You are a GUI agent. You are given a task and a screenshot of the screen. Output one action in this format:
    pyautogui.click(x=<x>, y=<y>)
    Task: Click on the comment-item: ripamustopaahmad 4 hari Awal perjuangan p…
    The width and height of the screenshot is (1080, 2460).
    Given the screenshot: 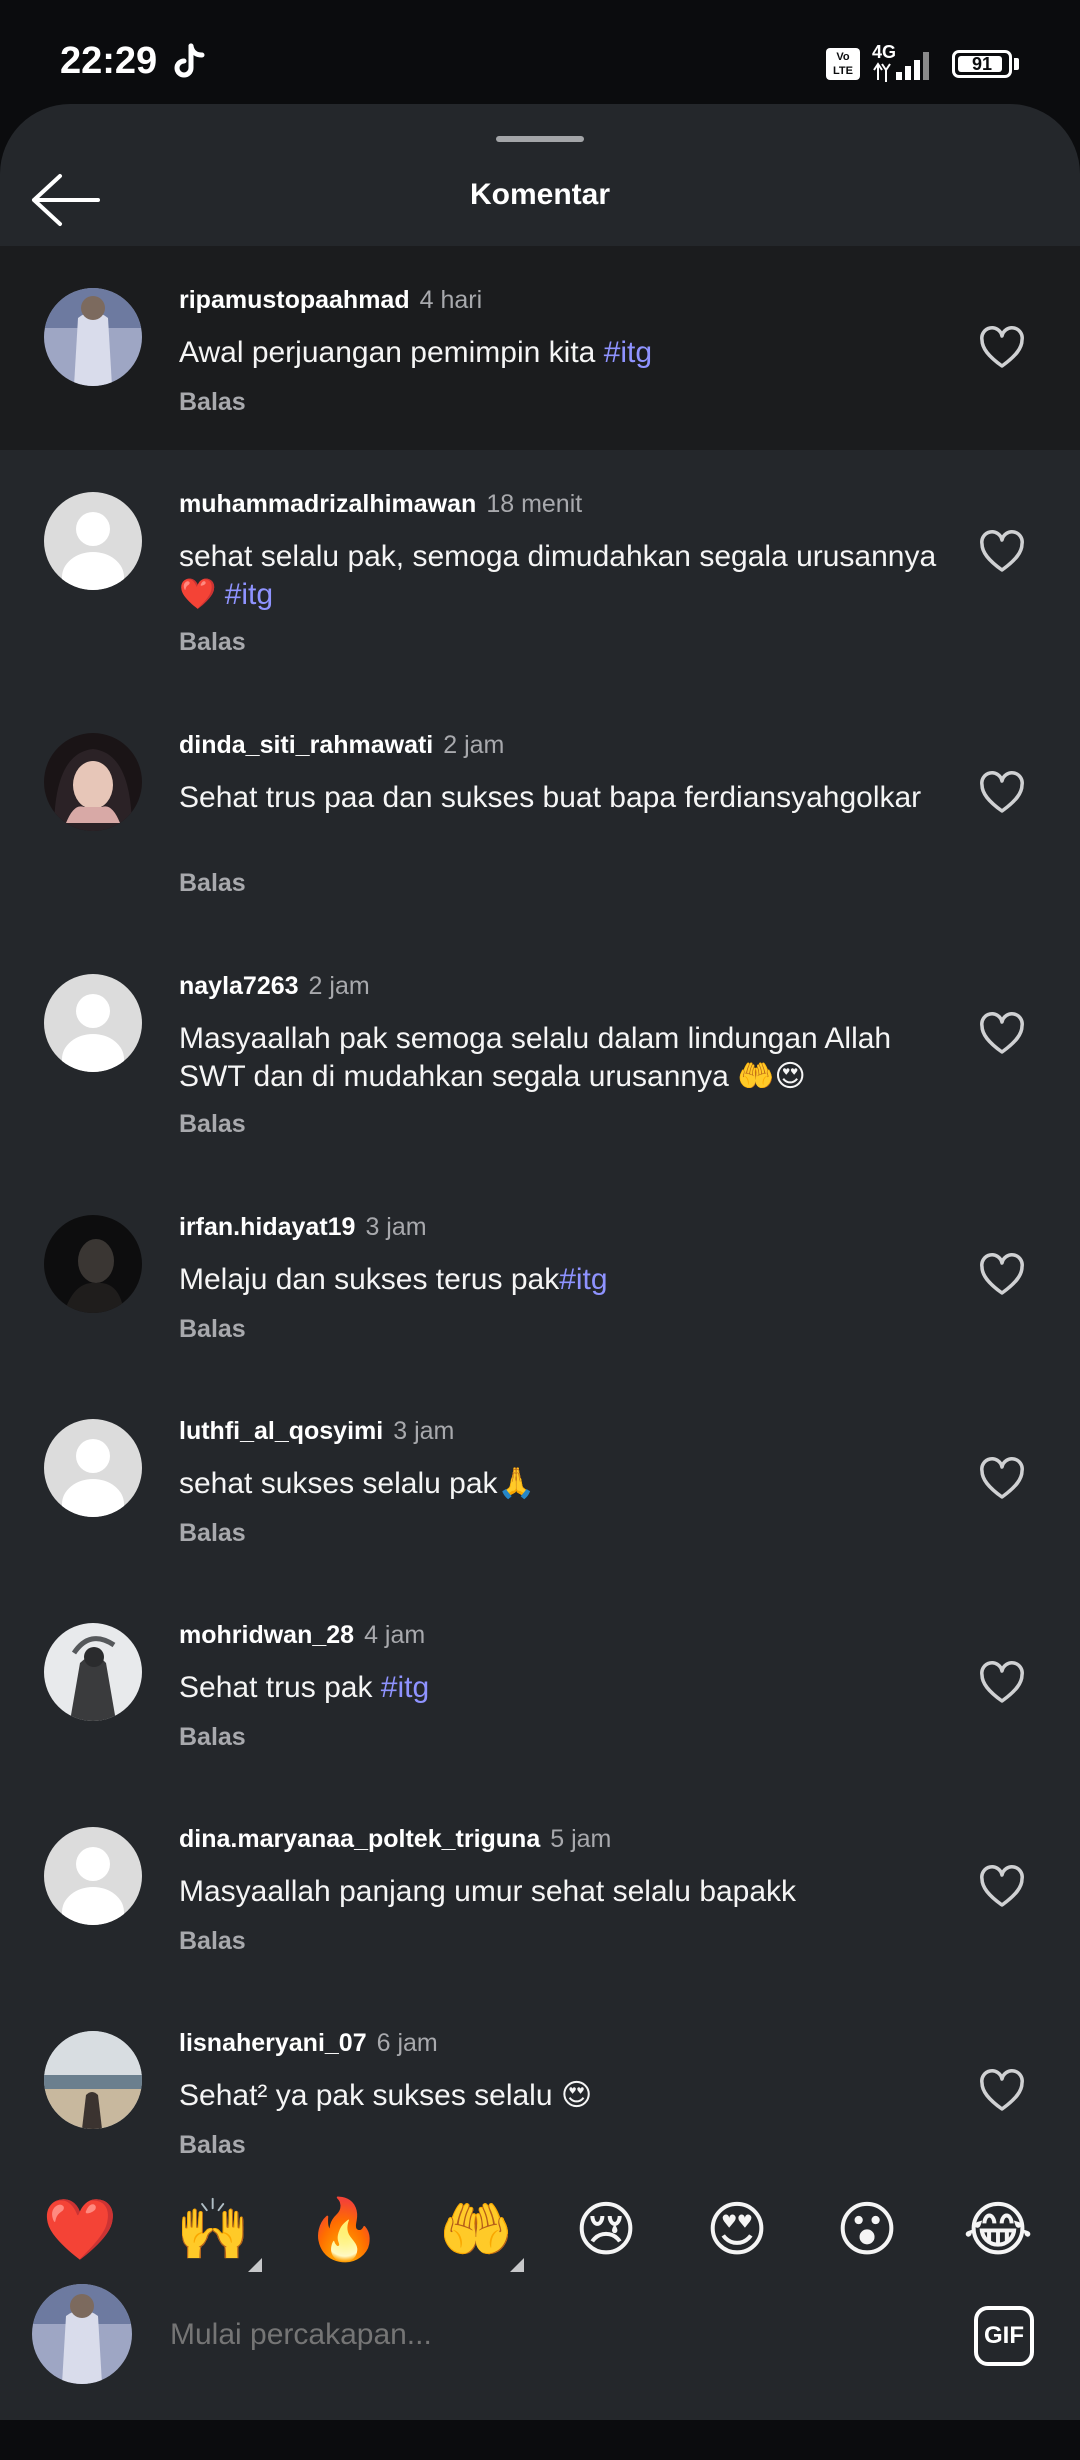 What is the action you would take?
    pyautogui.click(x=540, y=348)
    